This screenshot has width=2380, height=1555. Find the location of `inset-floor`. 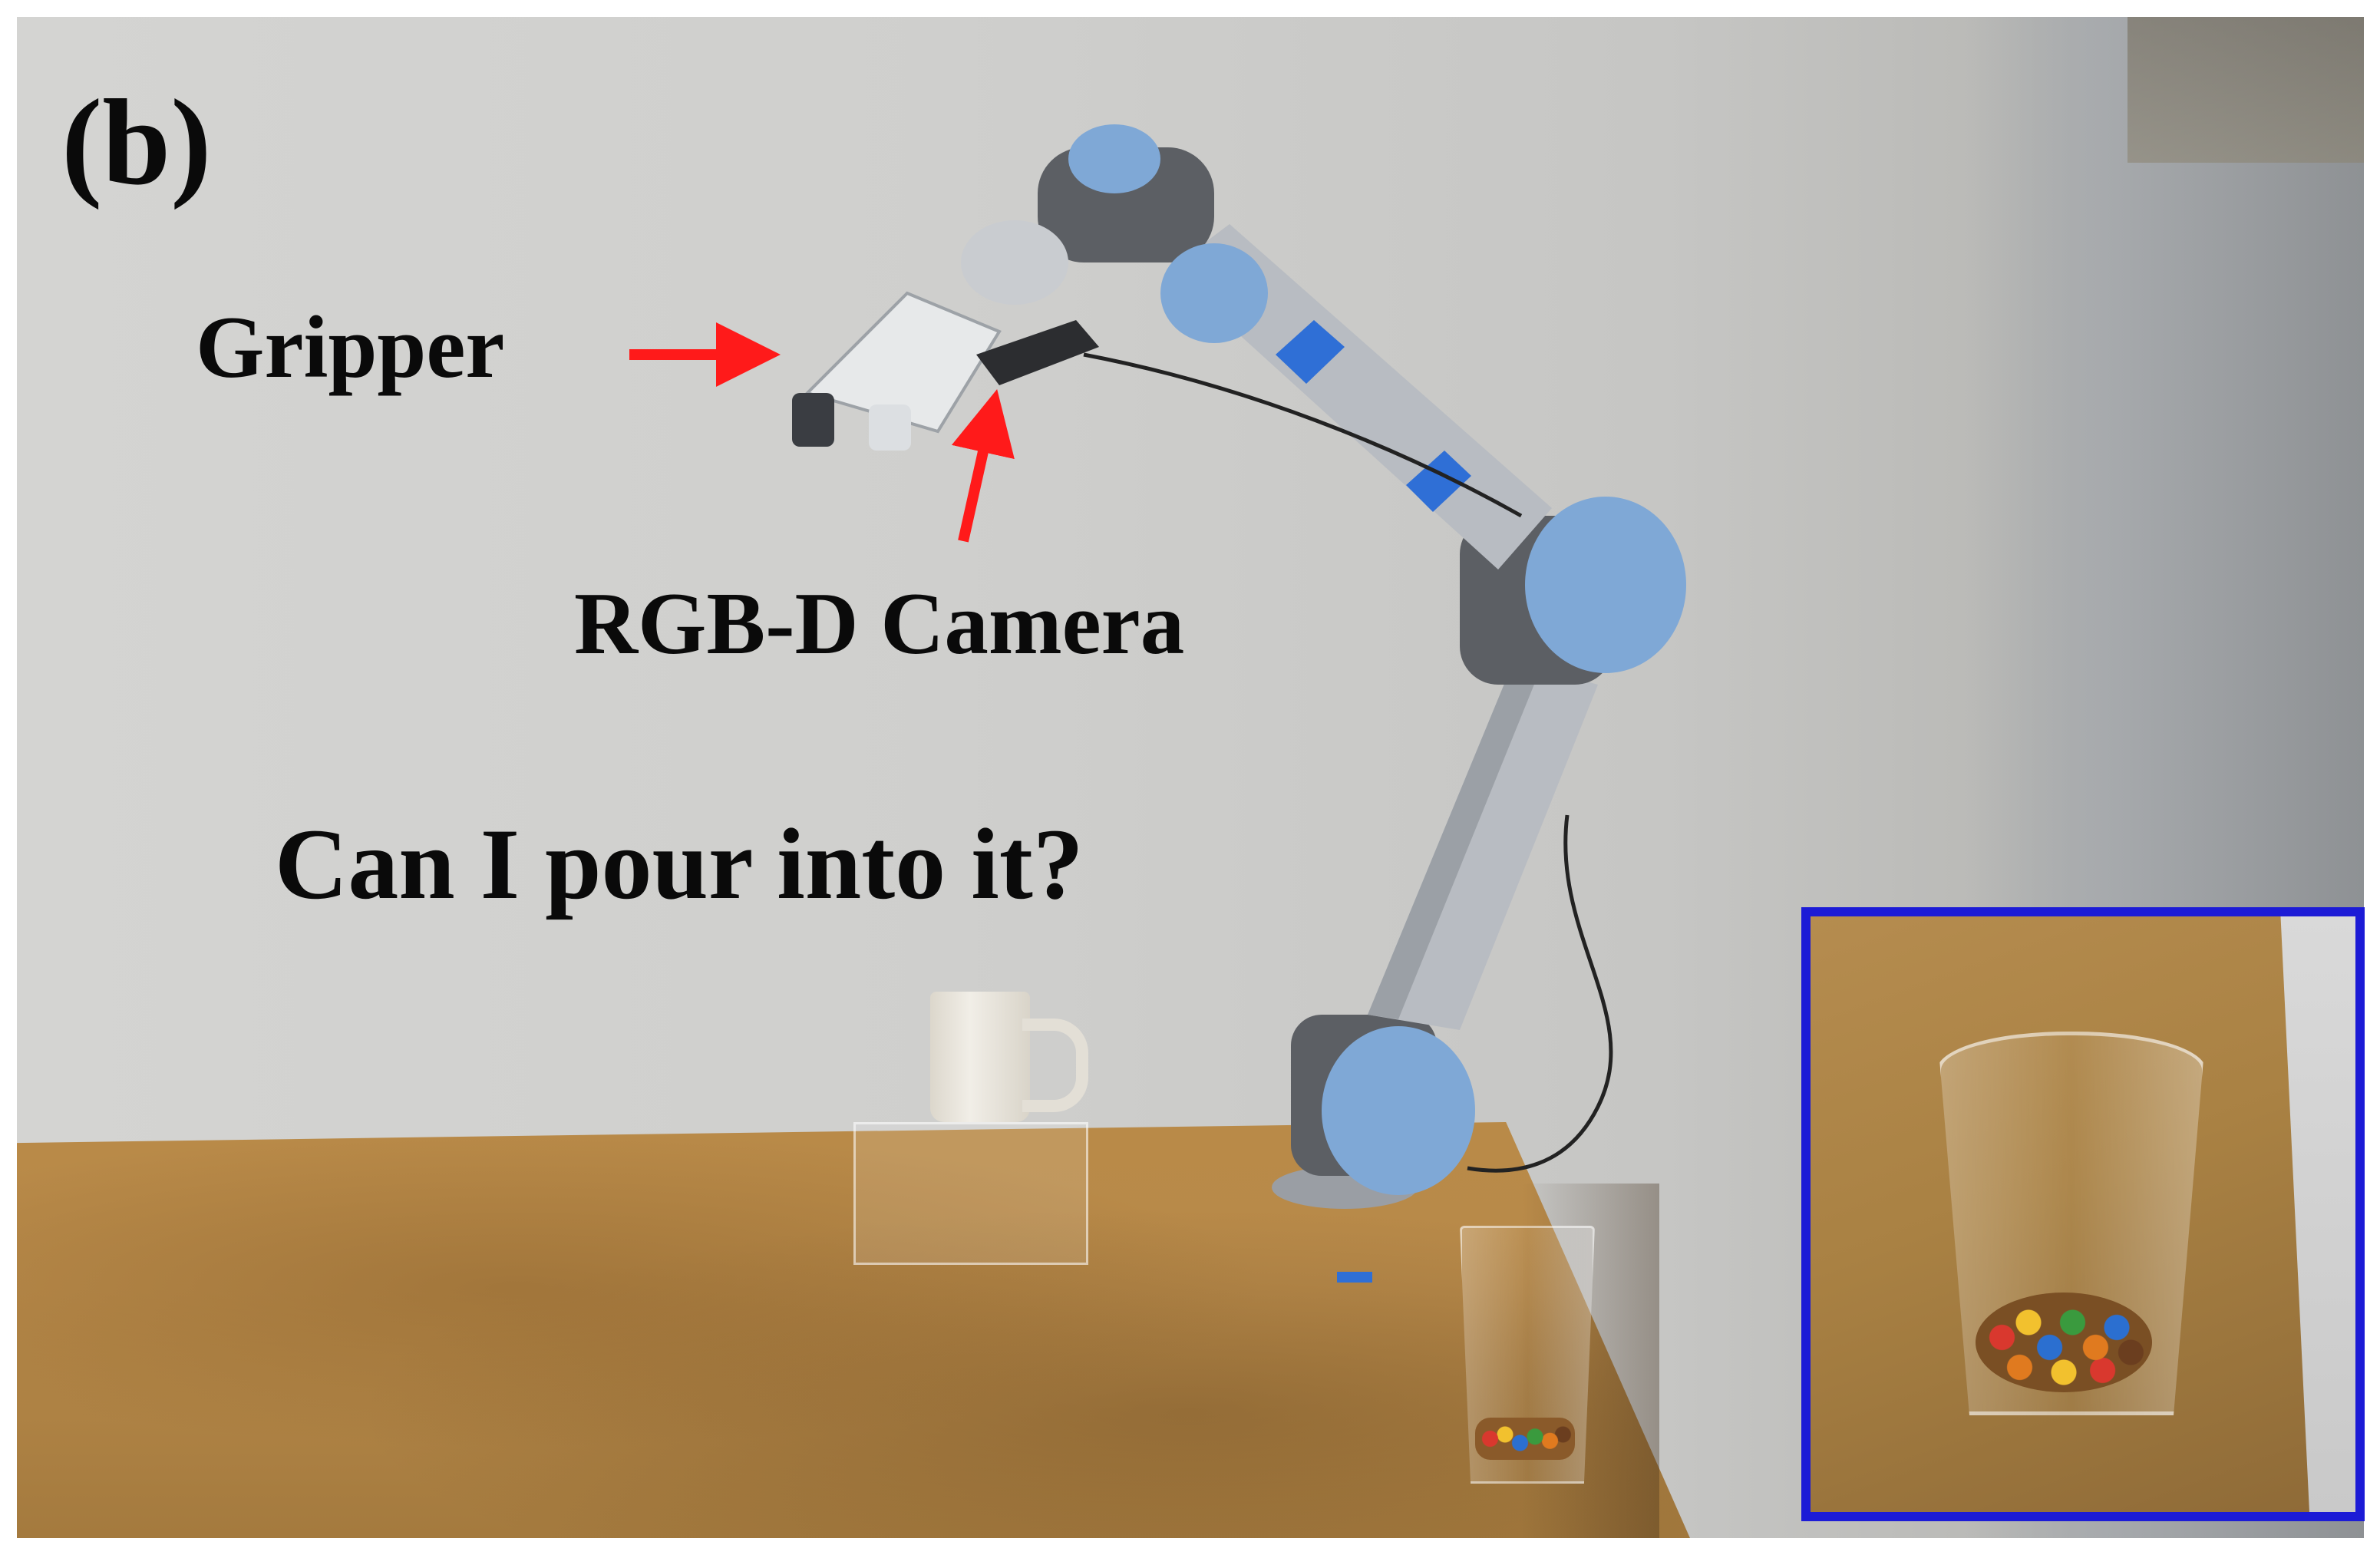

inset-floor is located at coordinates (2317, 1214).